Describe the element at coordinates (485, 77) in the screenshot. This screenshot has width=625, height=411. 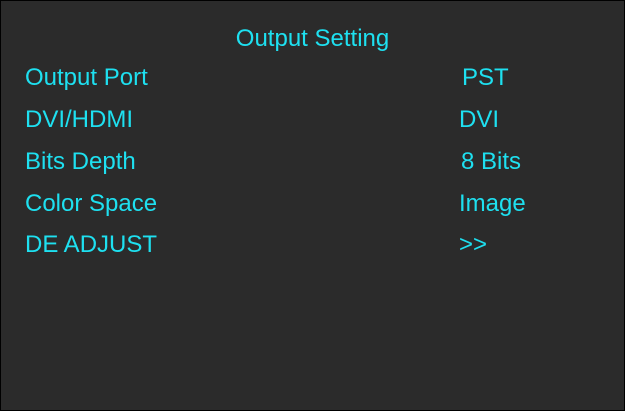
I see `menu-item-value: PST` at that location.